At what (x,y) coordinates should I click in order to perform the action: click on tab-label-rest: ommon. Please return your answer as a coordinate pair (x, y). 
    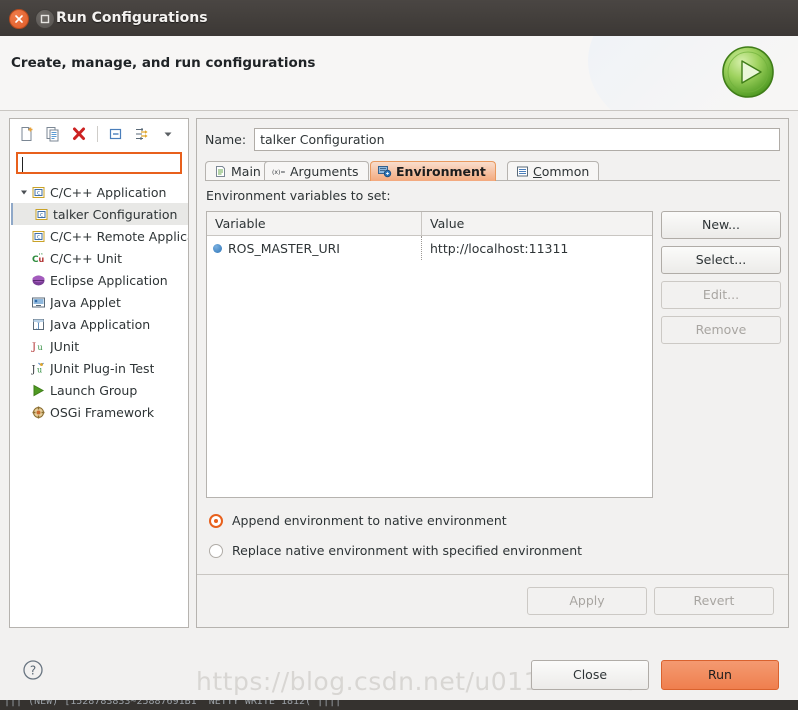
    Looking at the image, I should click on (565, 171).